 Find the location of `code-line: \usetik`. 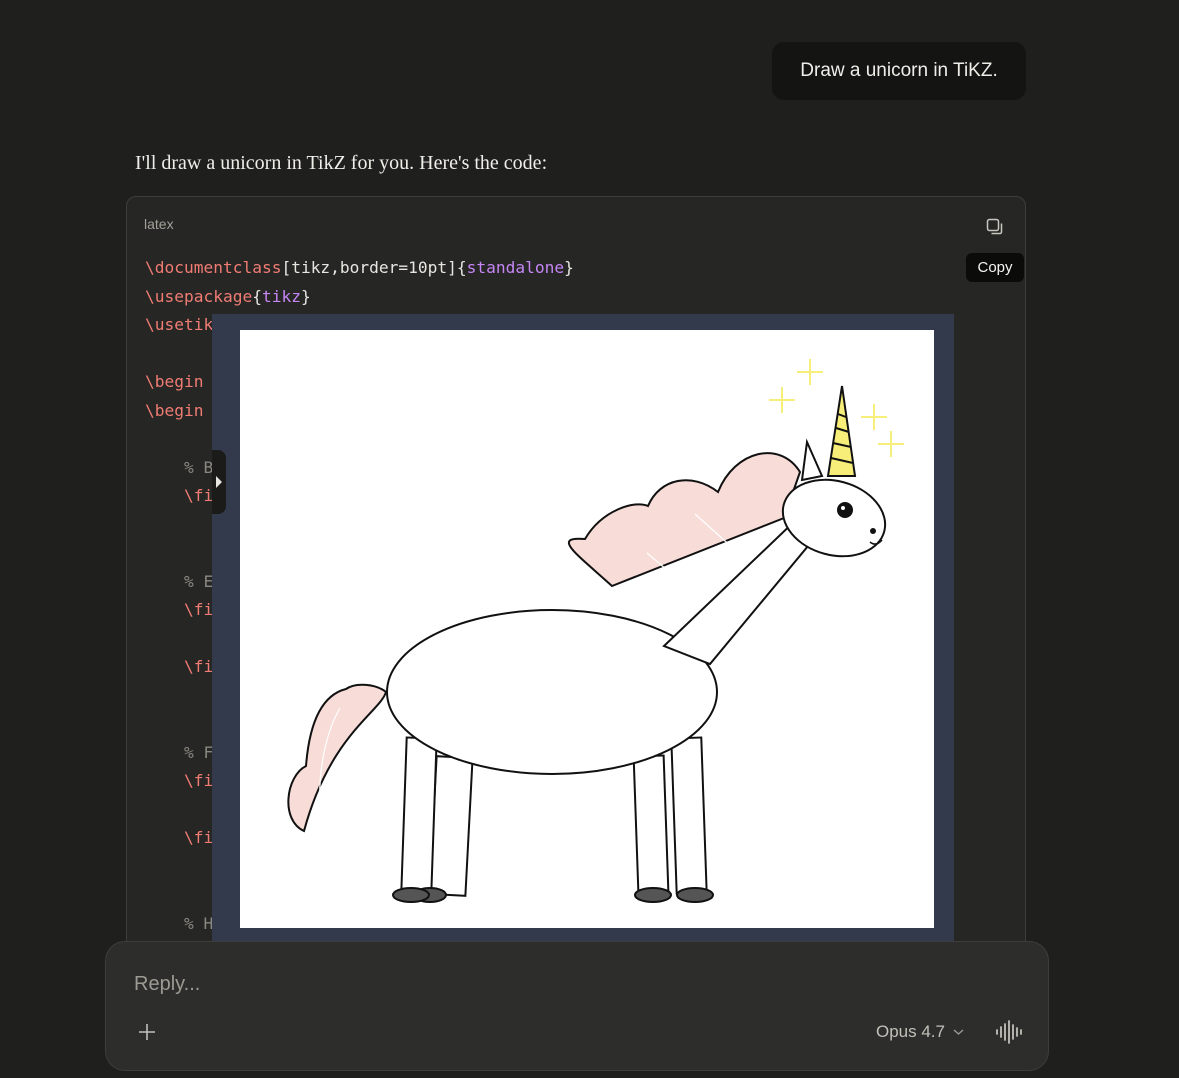

code-line: \usetik is located at coordinates (179, 324).